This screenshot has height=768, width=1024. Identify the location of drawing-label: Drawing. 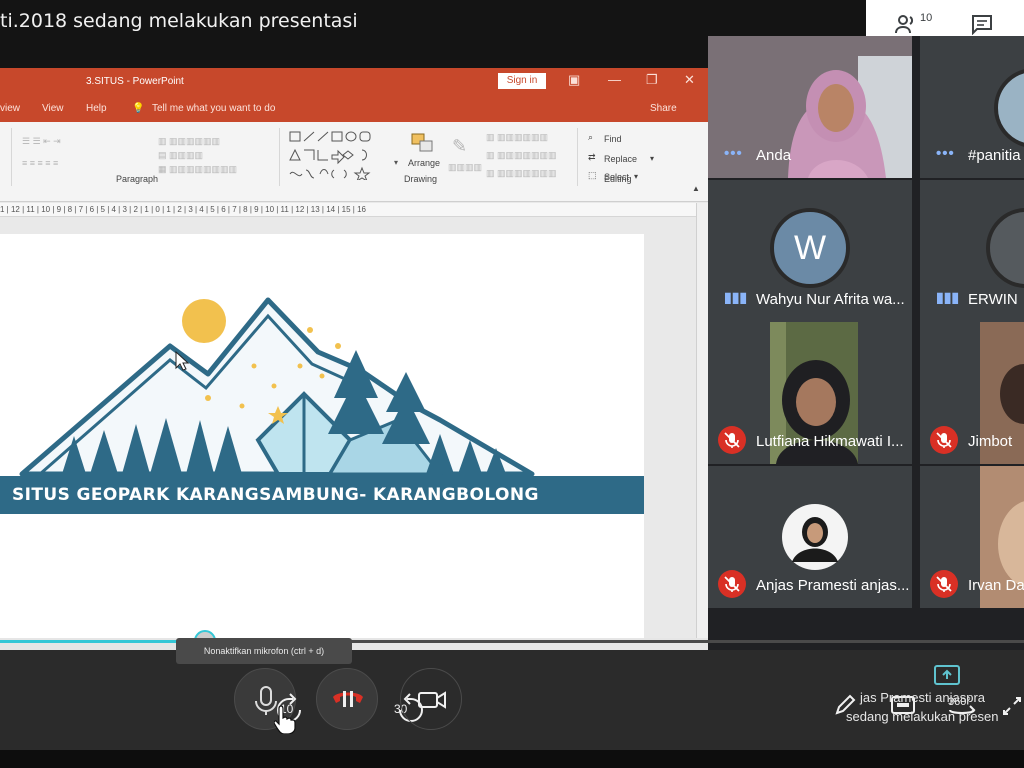
(421, 179).